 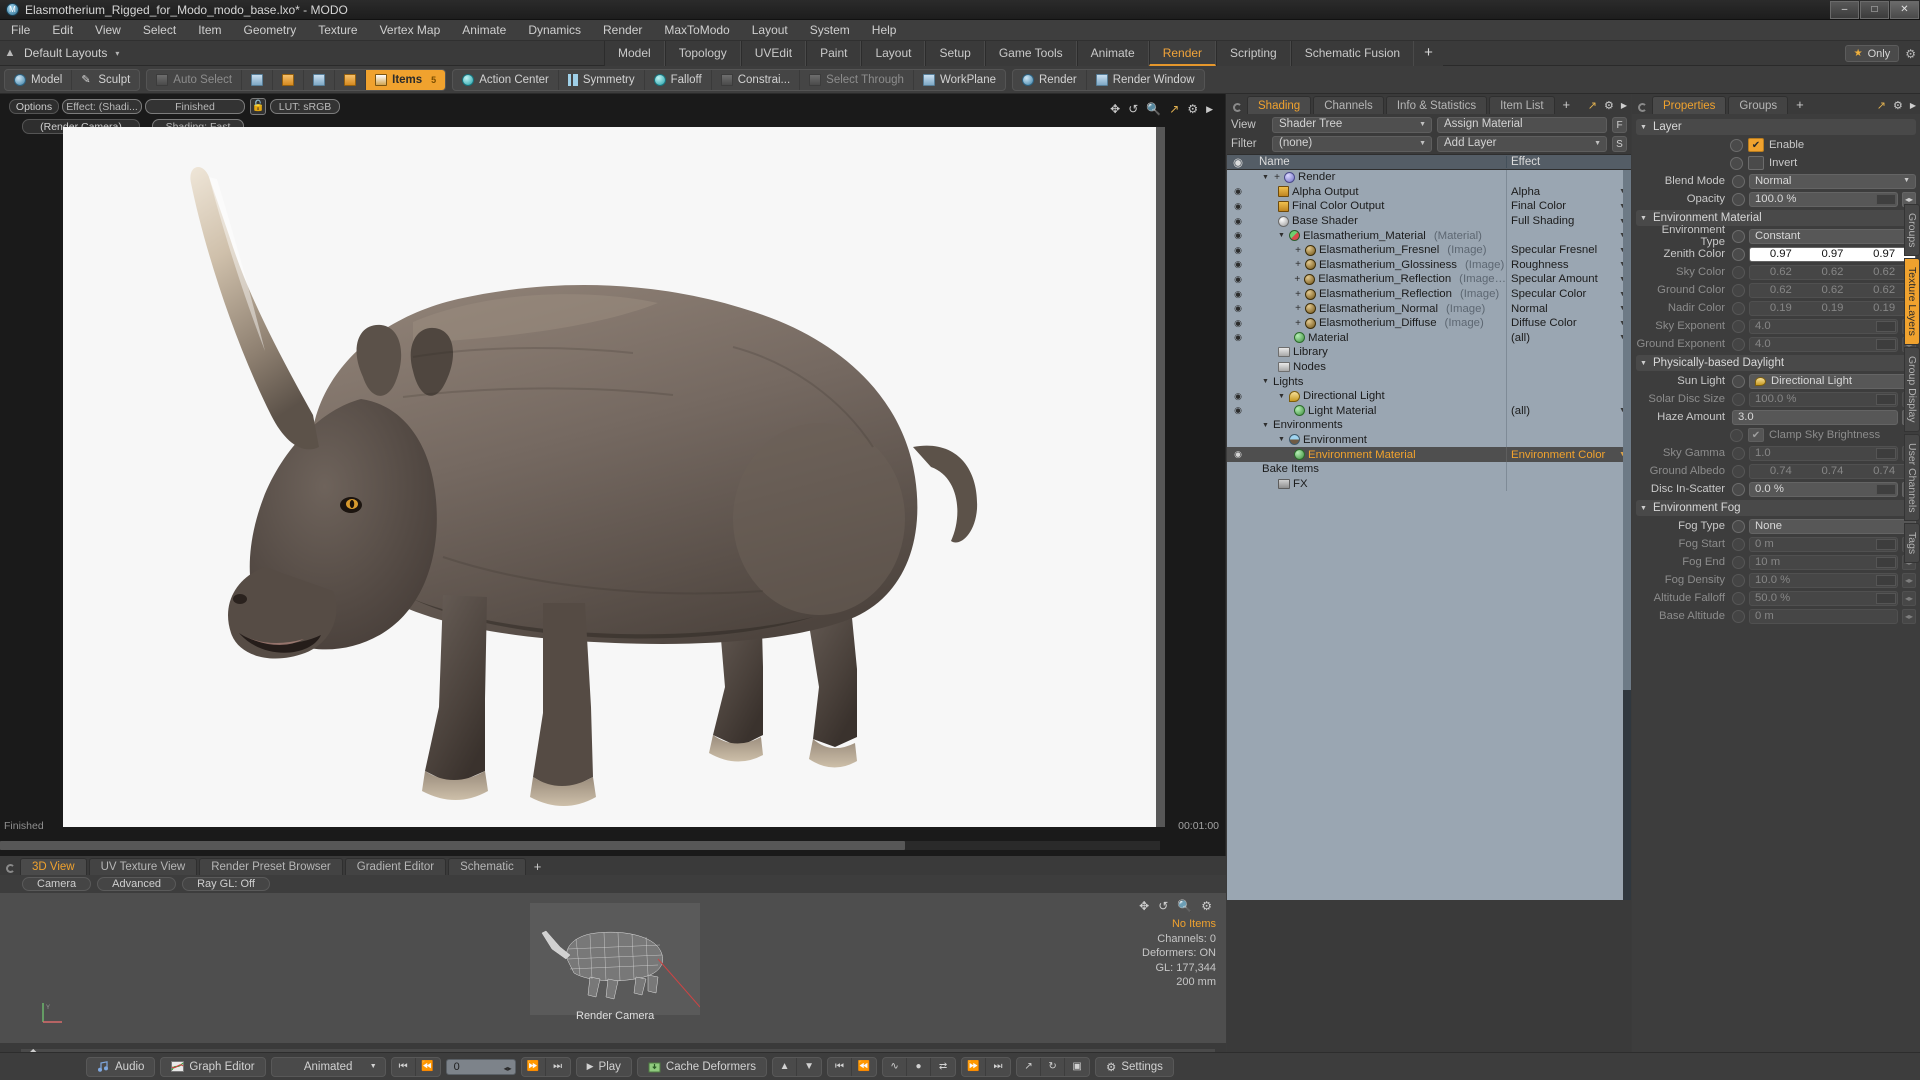 I want to click on add-layer-dropdown: Add Layer ▼, so click(x=1522, y=143).